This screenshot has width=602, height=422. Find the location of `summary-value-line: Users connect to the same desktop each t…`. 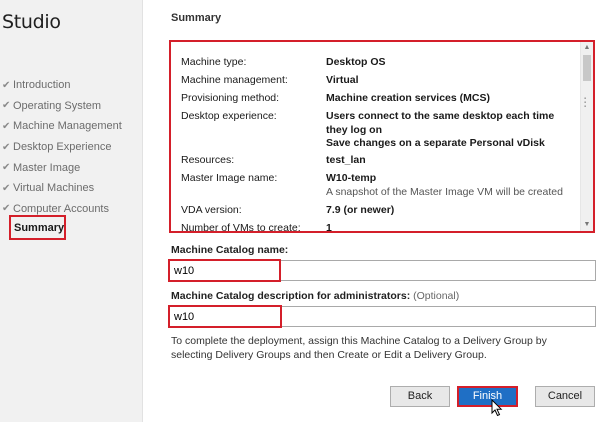

summary-value-line: Users connect to the same desktop each t… is located at coordinates (440, 123).